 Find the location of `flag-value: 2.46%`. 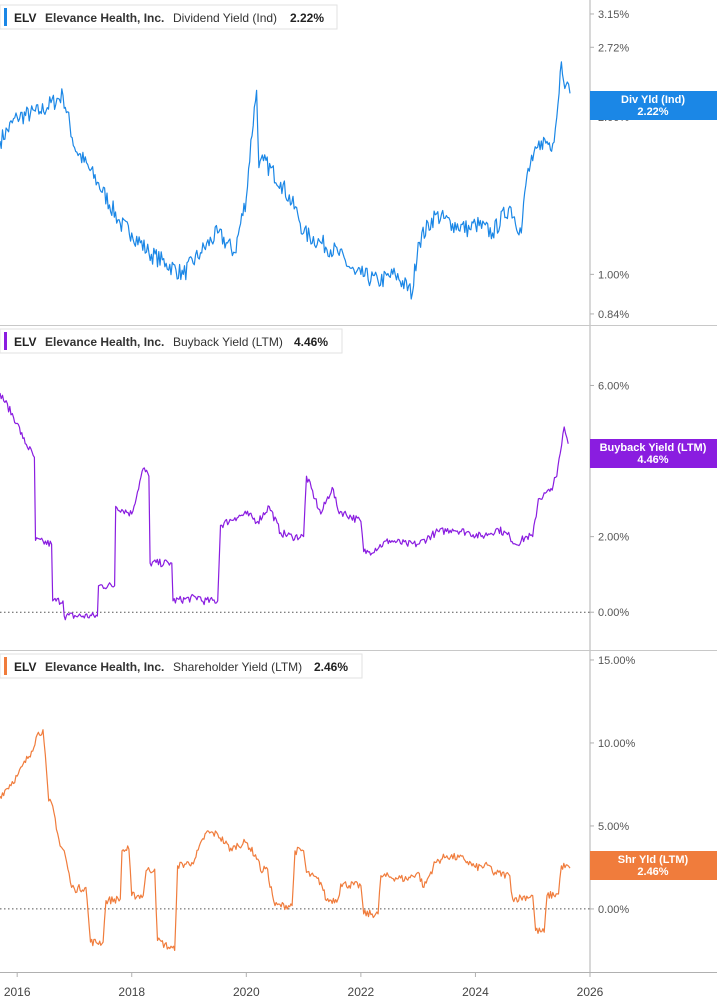

flag-value: 2.46% is located at coordinates (652, 872).